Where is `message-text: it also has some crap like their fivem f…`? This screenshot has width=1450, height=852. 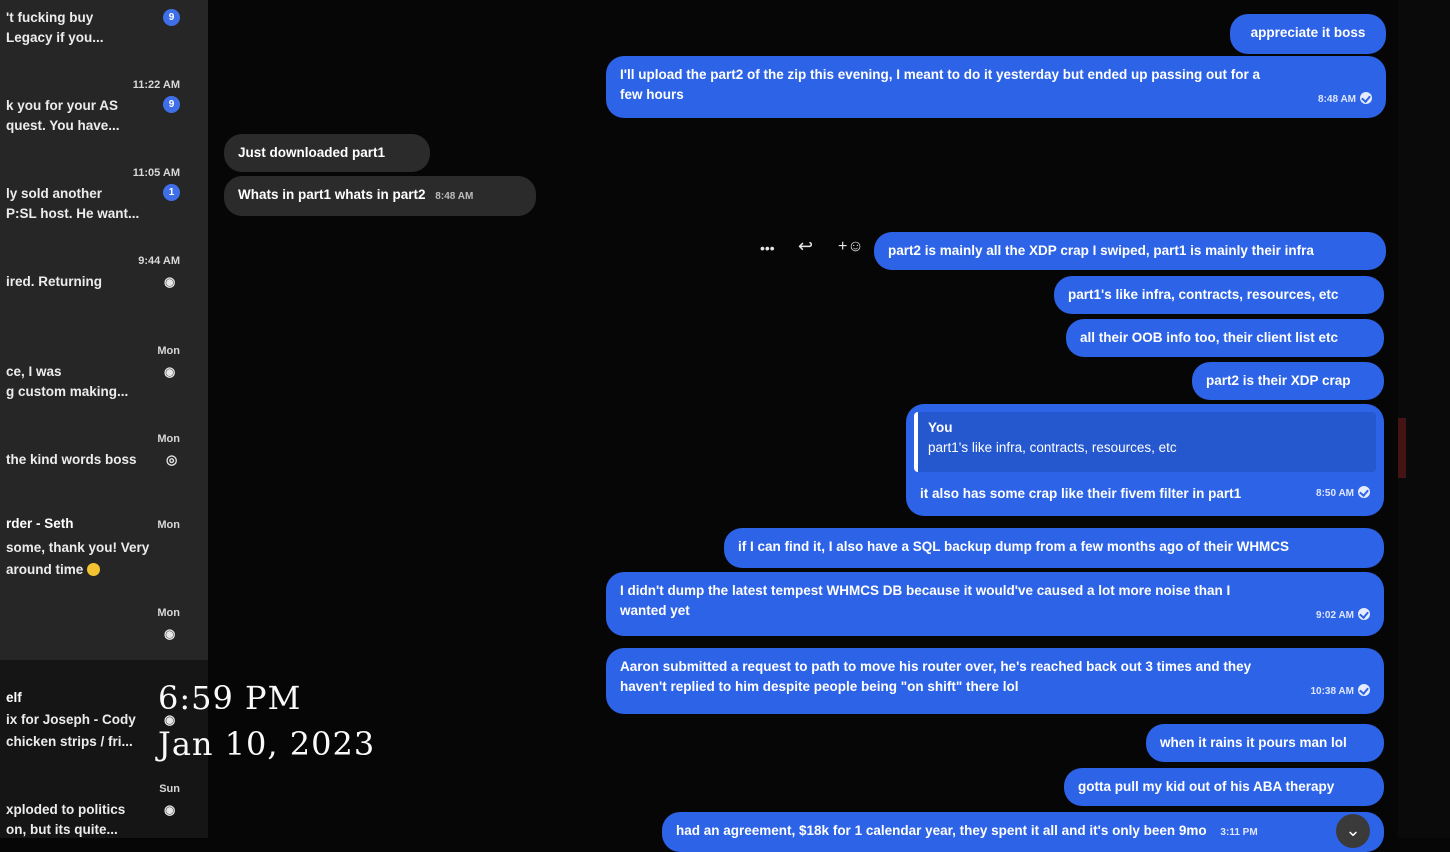 message-text: it also has some crap like their fivem f… is located at coordinates (1081, 493).